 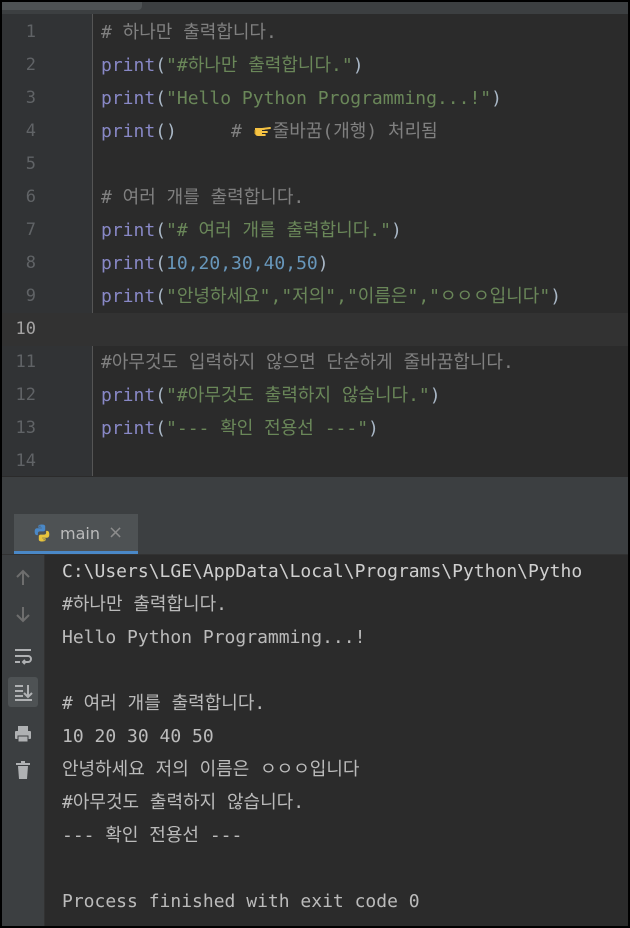 I want to click on line-number: 8, so click(x=30, y=263).